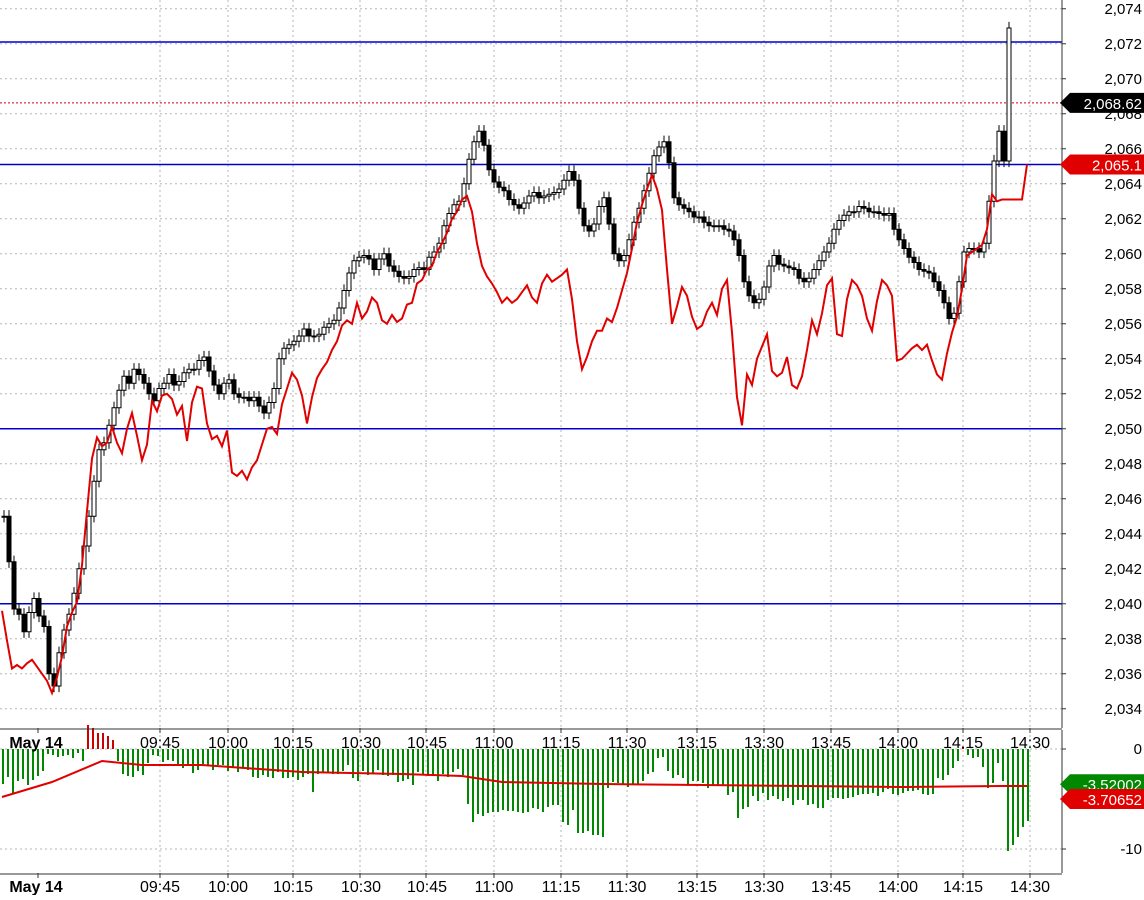 Image resolution: width=1144 pixels, height=900 pixels. Describe the element at coordinates (160, 887) in the screenshot. I see `osc-x-tick-label: 09:45` at that location.